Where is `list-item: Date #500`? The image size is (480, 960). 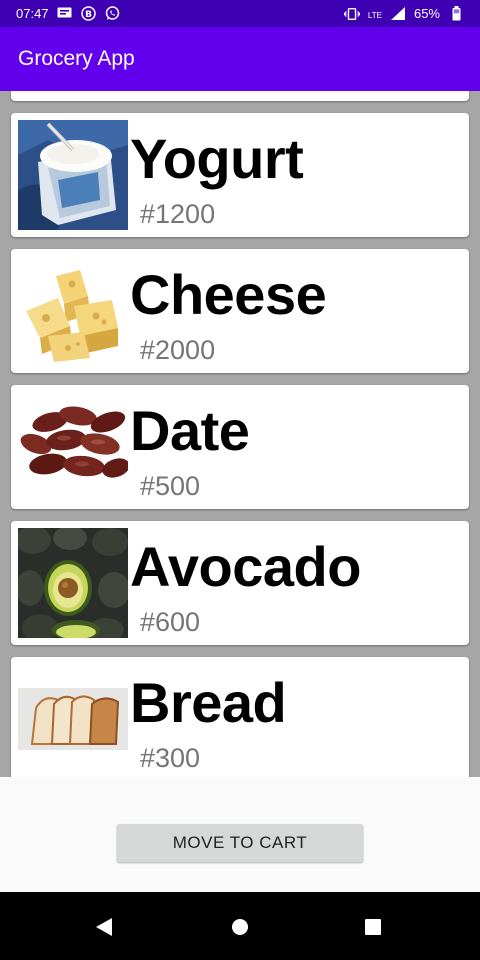
list-item: Date #500 is located at coordinates (240, 447).